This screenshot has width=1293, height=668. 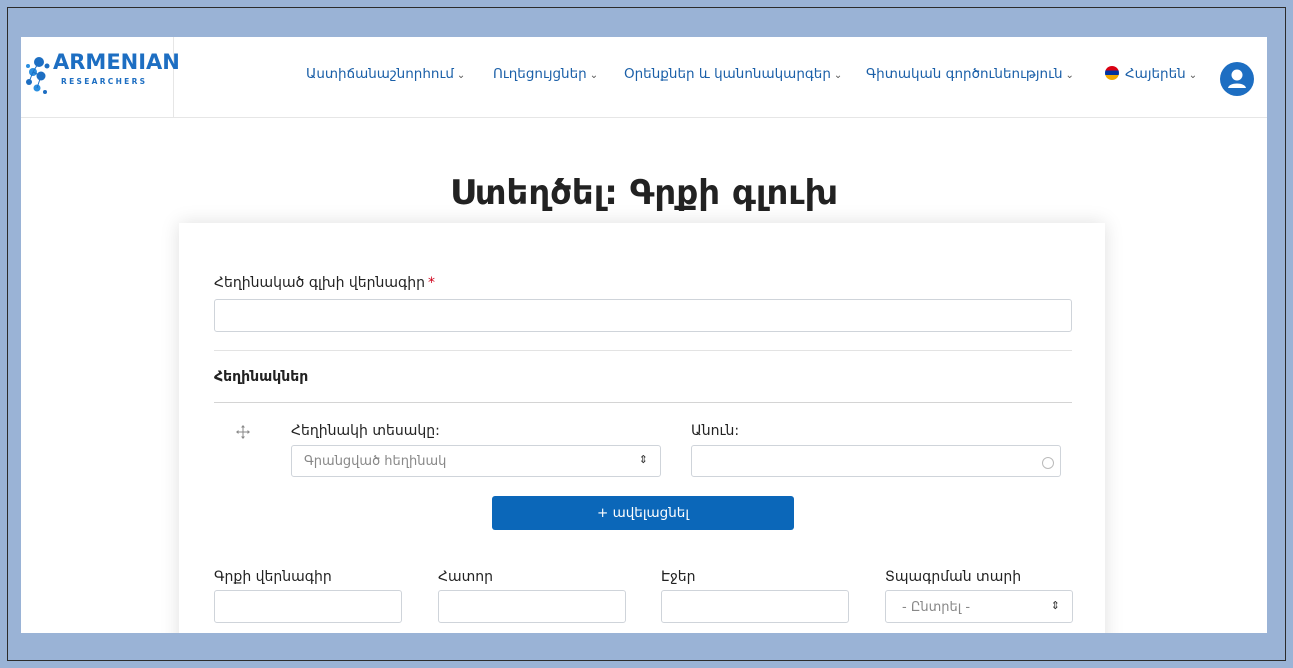 What do you see at coordinates (532, 606) in the screenshot?
I see `volume-input` at bounding box center [532, 606].